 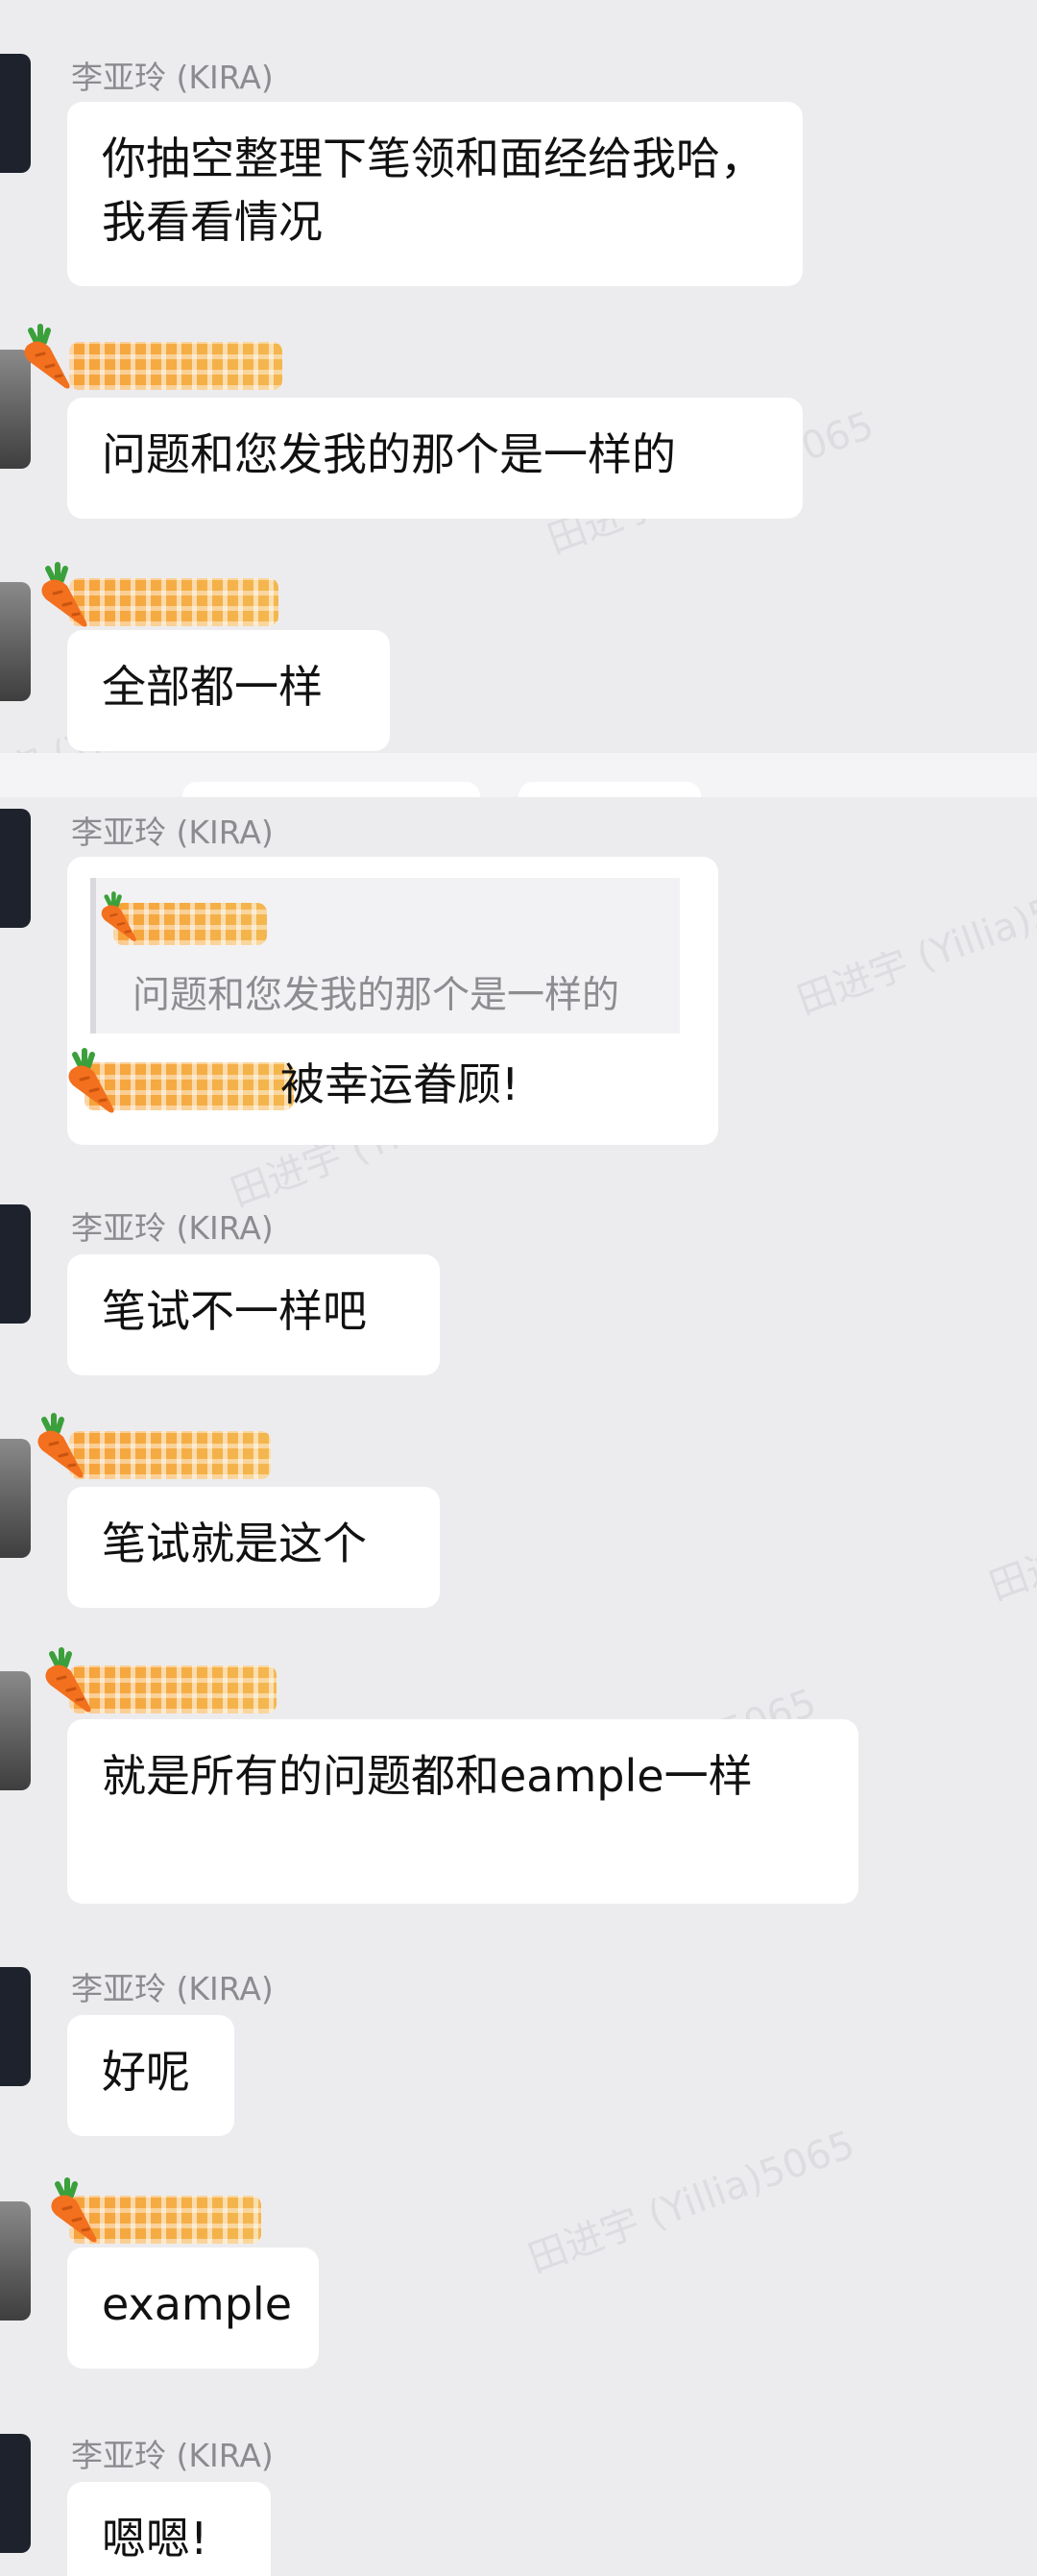 I want to click on message-text: 笔试不一样吧, so click(x=234, y=1311).